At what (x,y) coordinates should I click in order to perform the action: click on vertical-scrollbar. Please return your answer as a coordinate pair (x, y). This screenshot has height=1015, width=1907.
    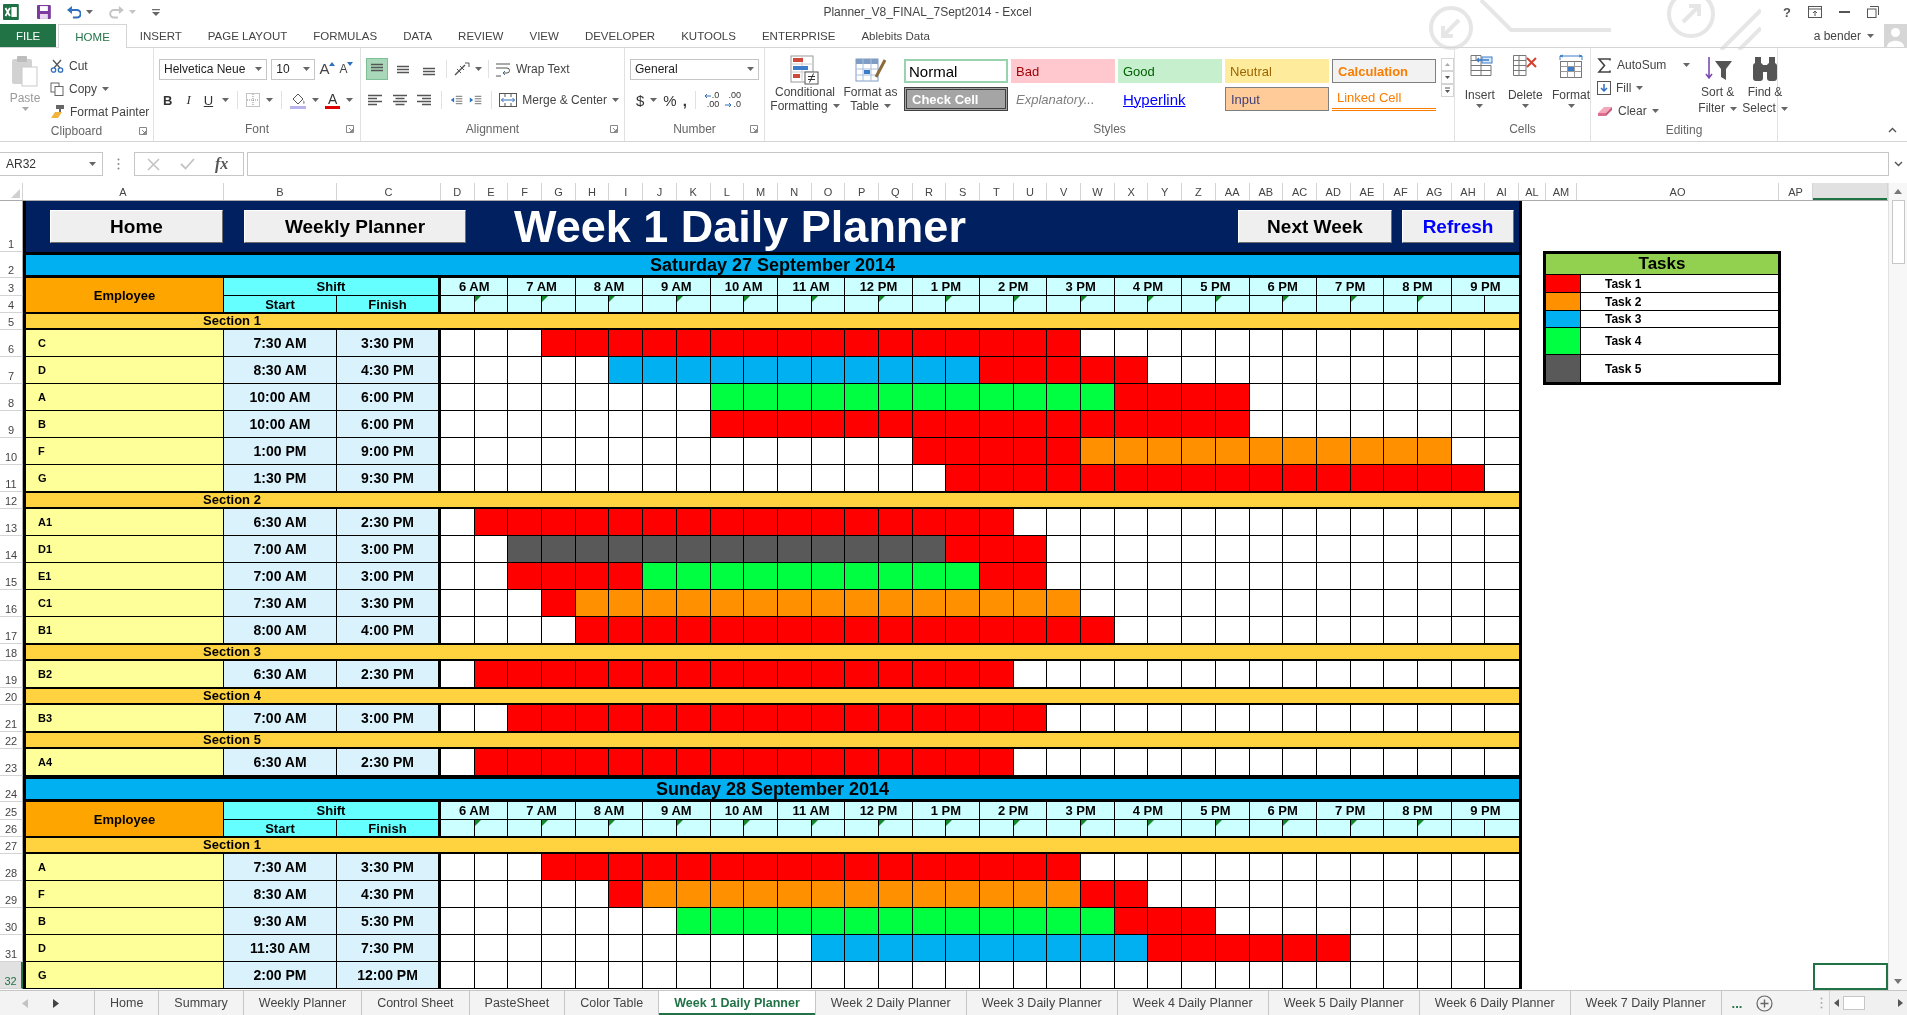
    Looking at the image, I should click on (1897, 586).